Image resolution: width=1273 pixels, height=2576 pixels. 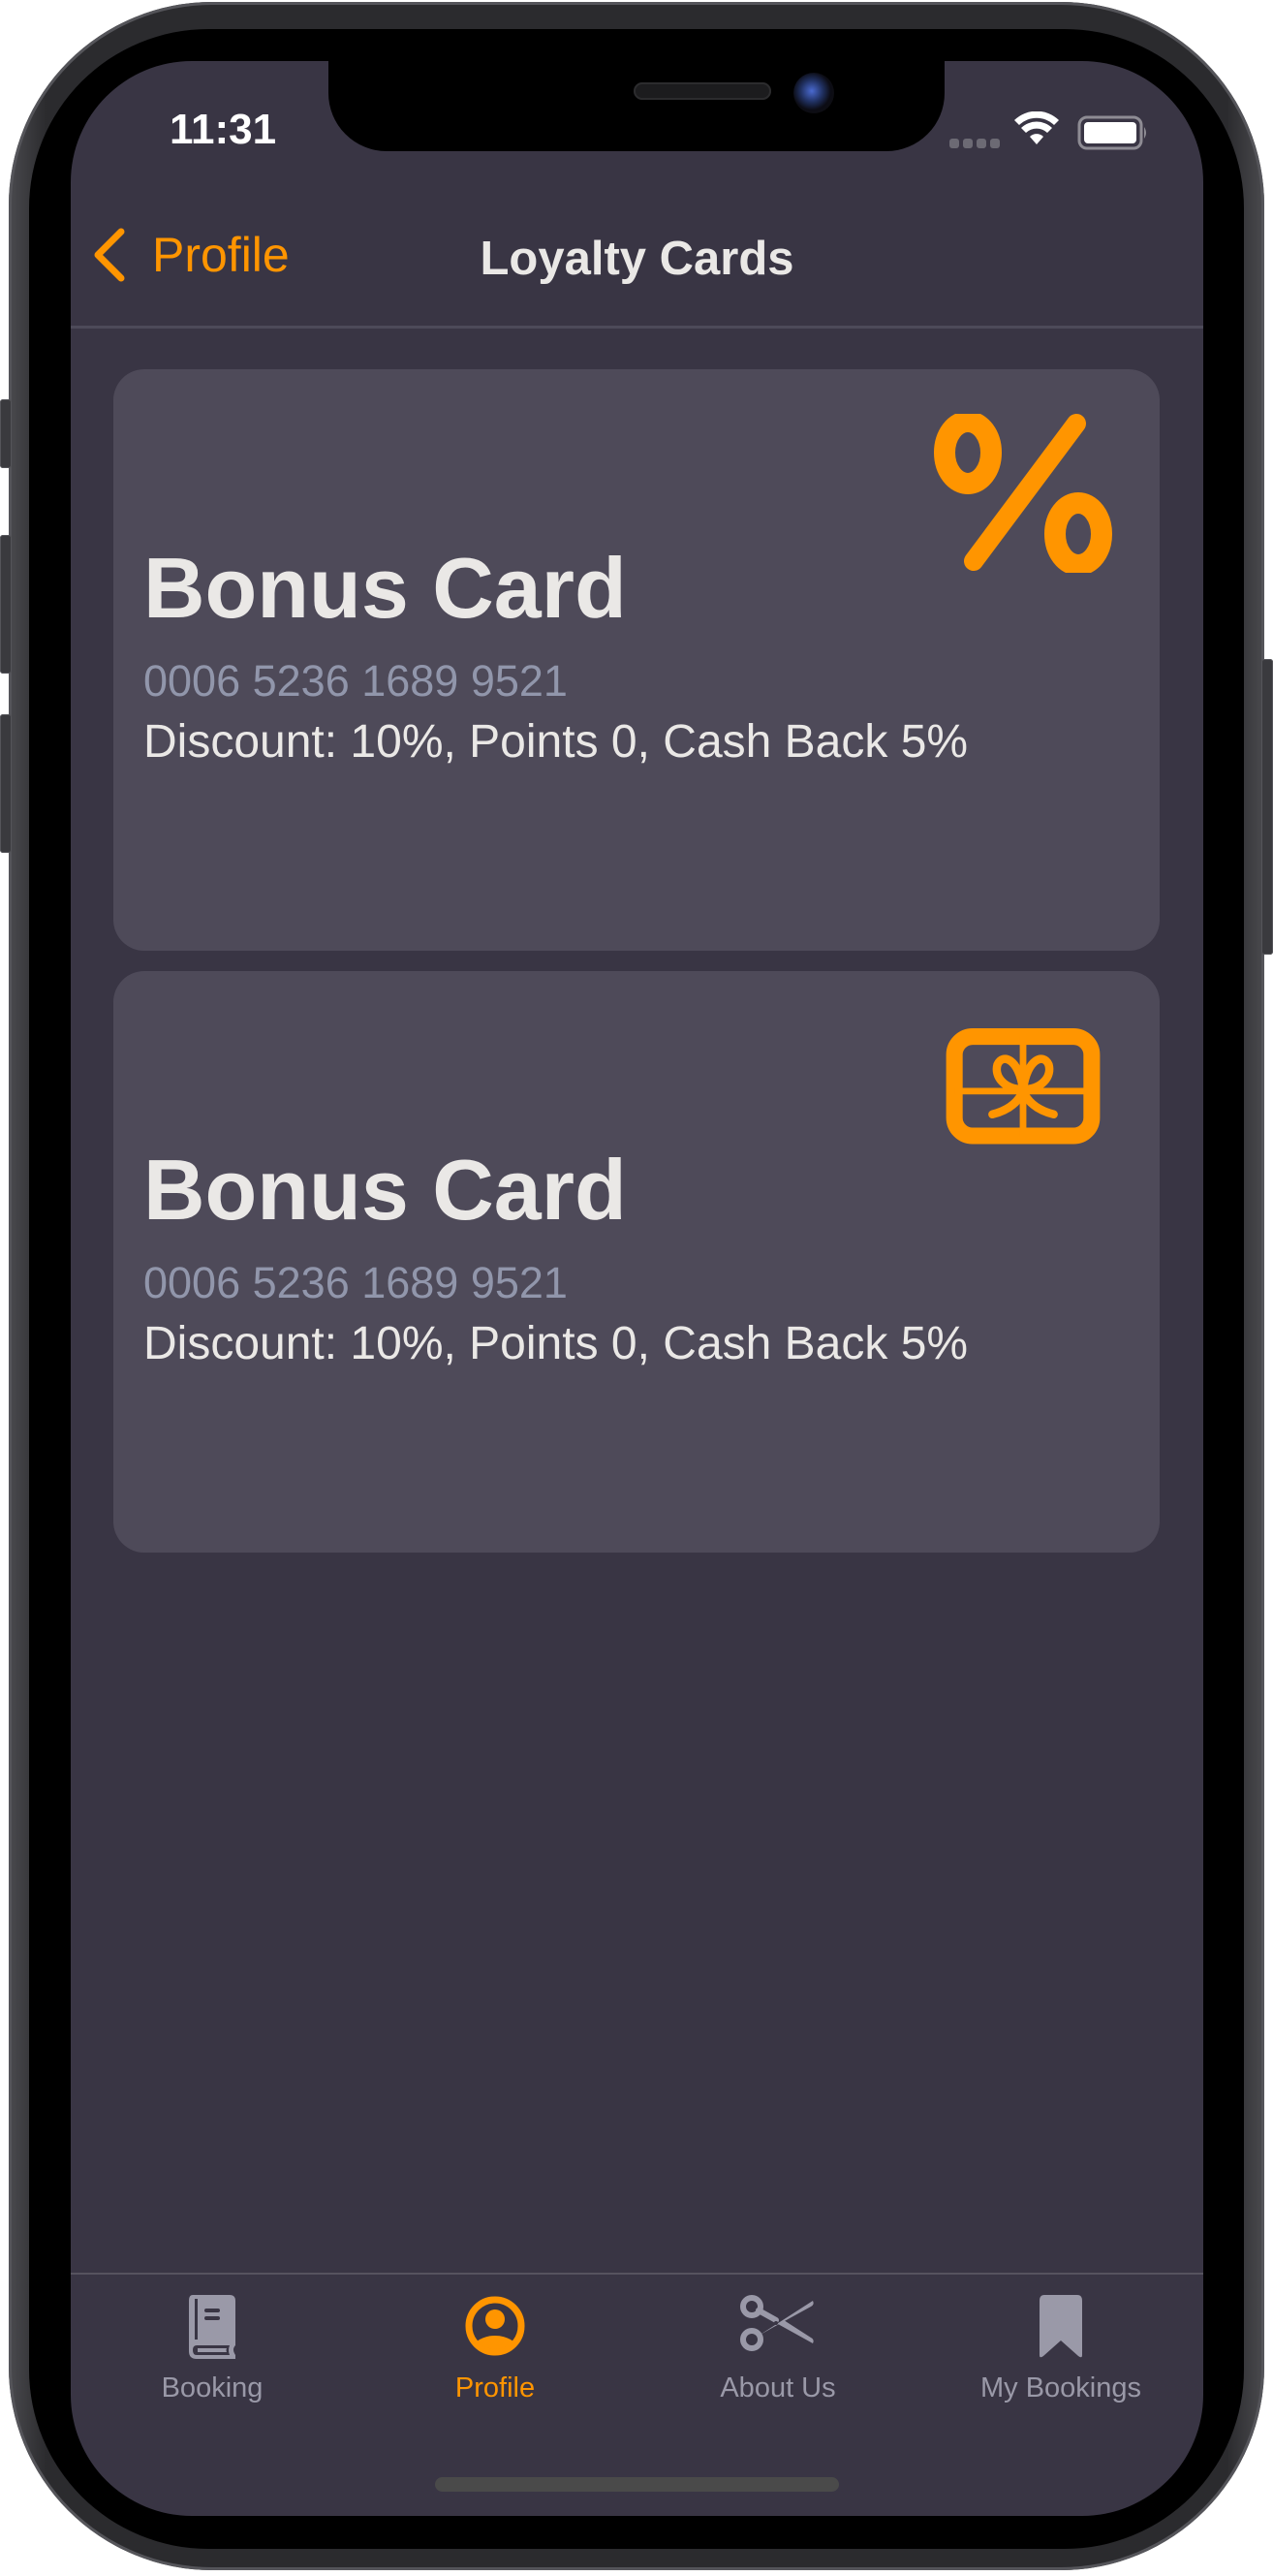 What do you see at coordinates (495, 2326) in the screenshot?
I see `person-circle-icon` at bounding box center [495, 2326].